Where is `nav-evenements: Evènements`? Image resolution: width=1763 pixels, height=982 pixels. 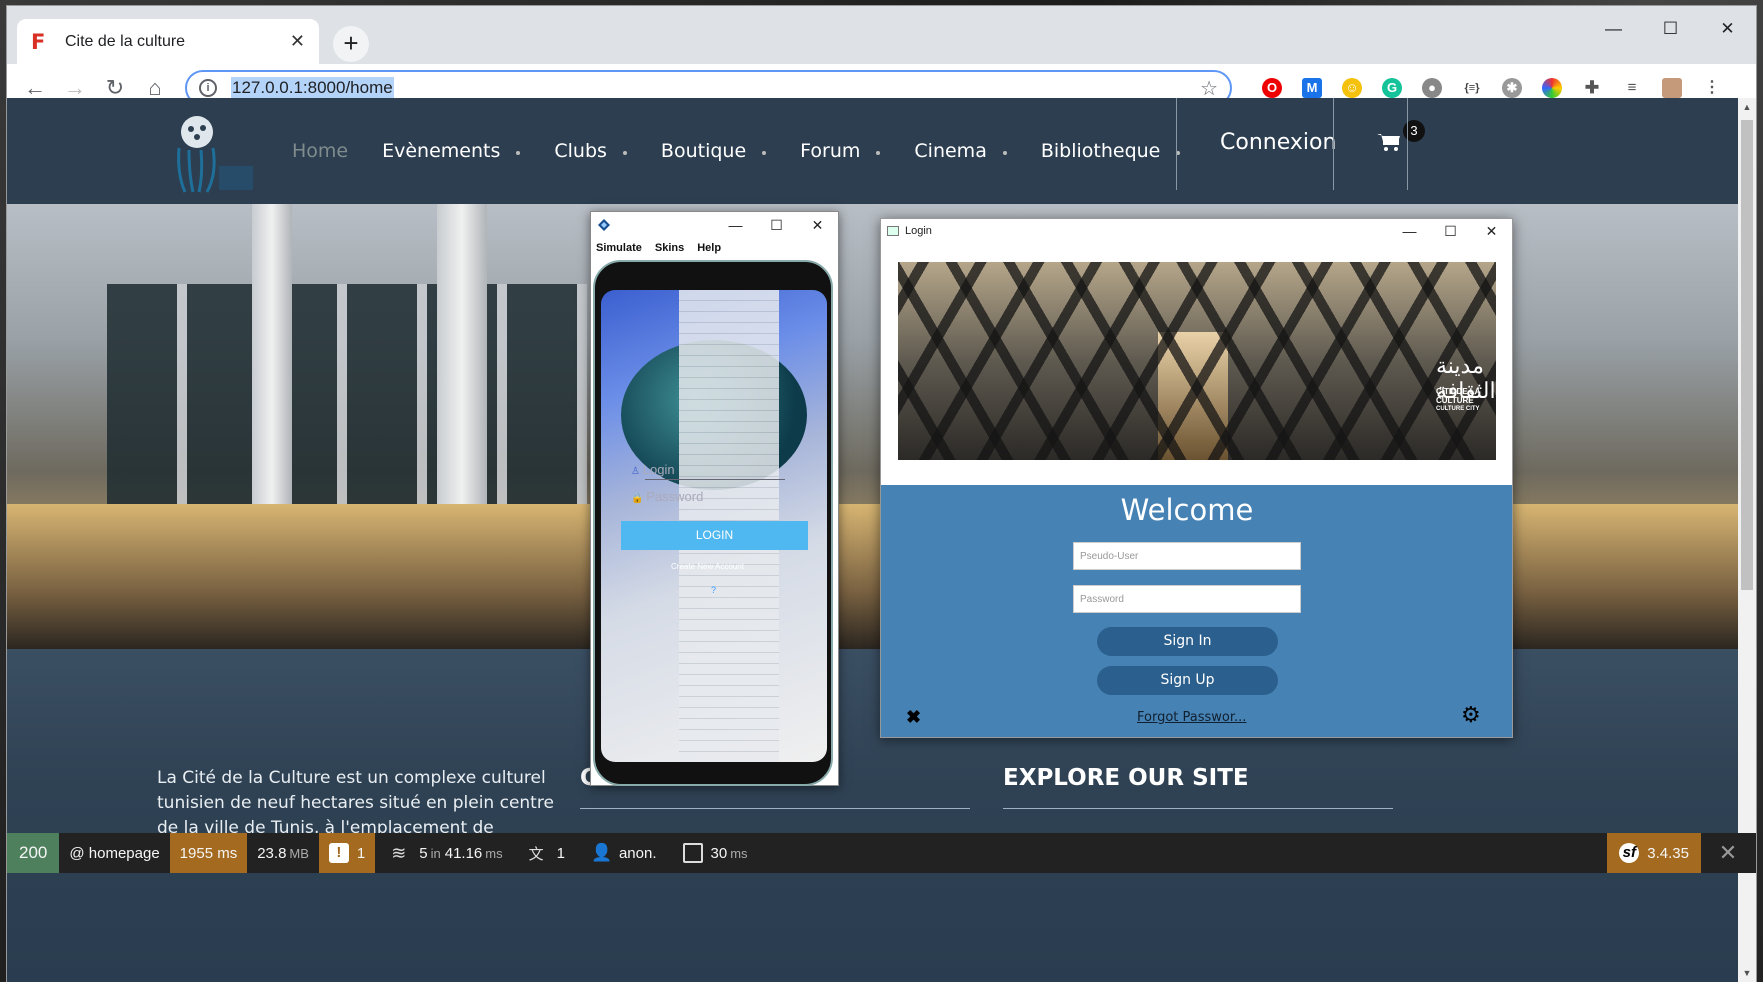
nav-evenements: Evènements is located at coordinates (451, 151).